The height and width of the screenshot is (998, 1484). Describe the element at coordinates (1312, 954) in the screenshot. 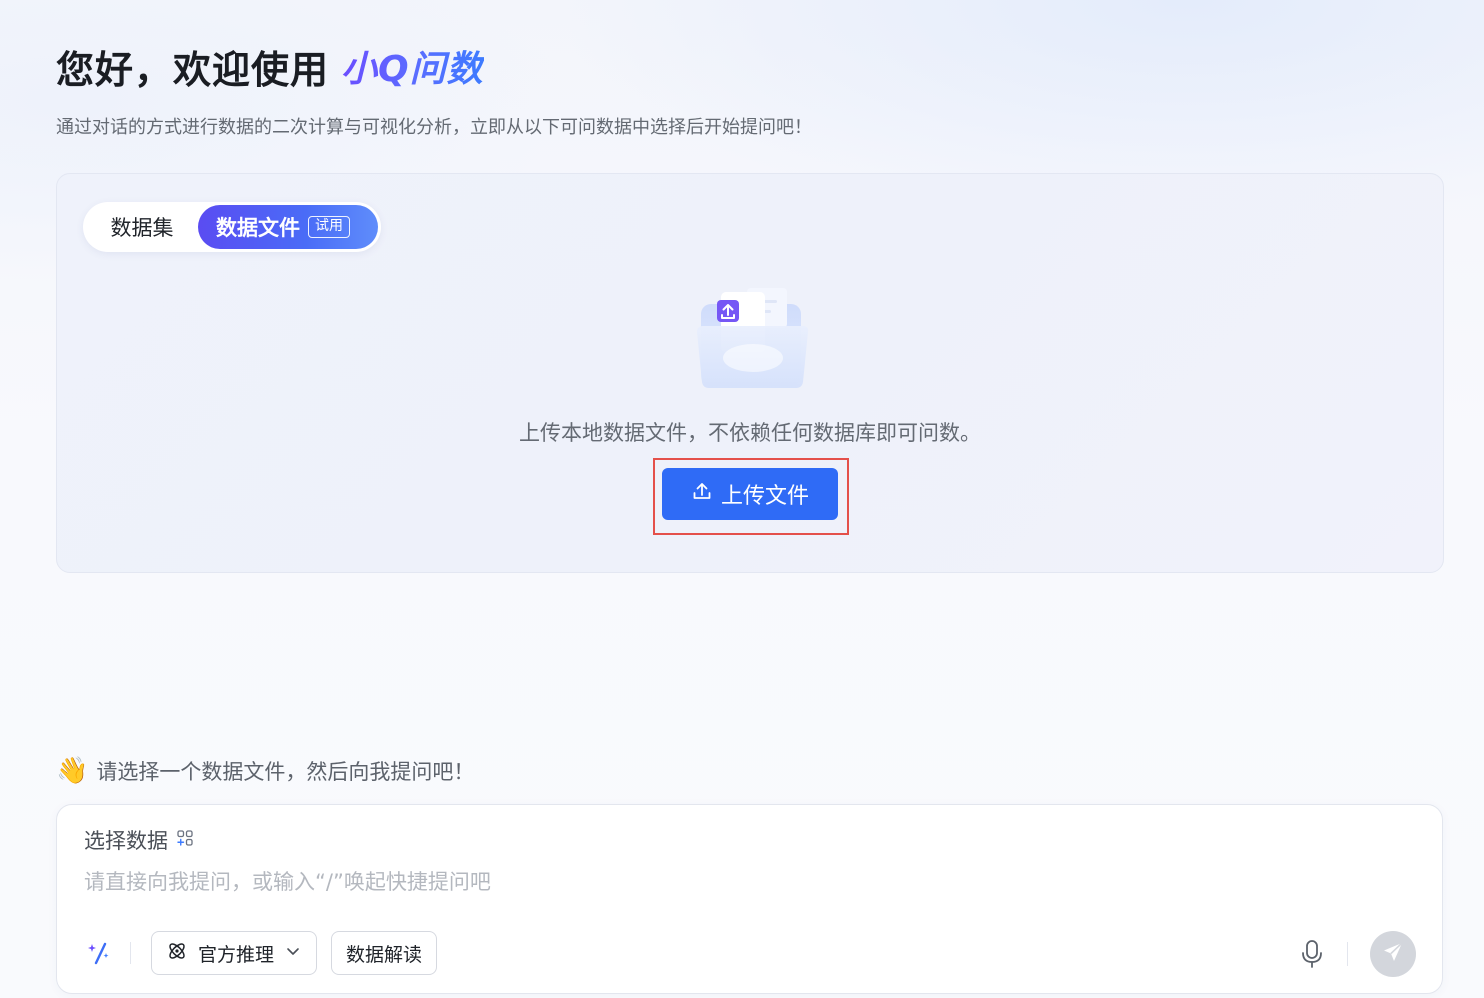

I see `microphone-icon` at that location.